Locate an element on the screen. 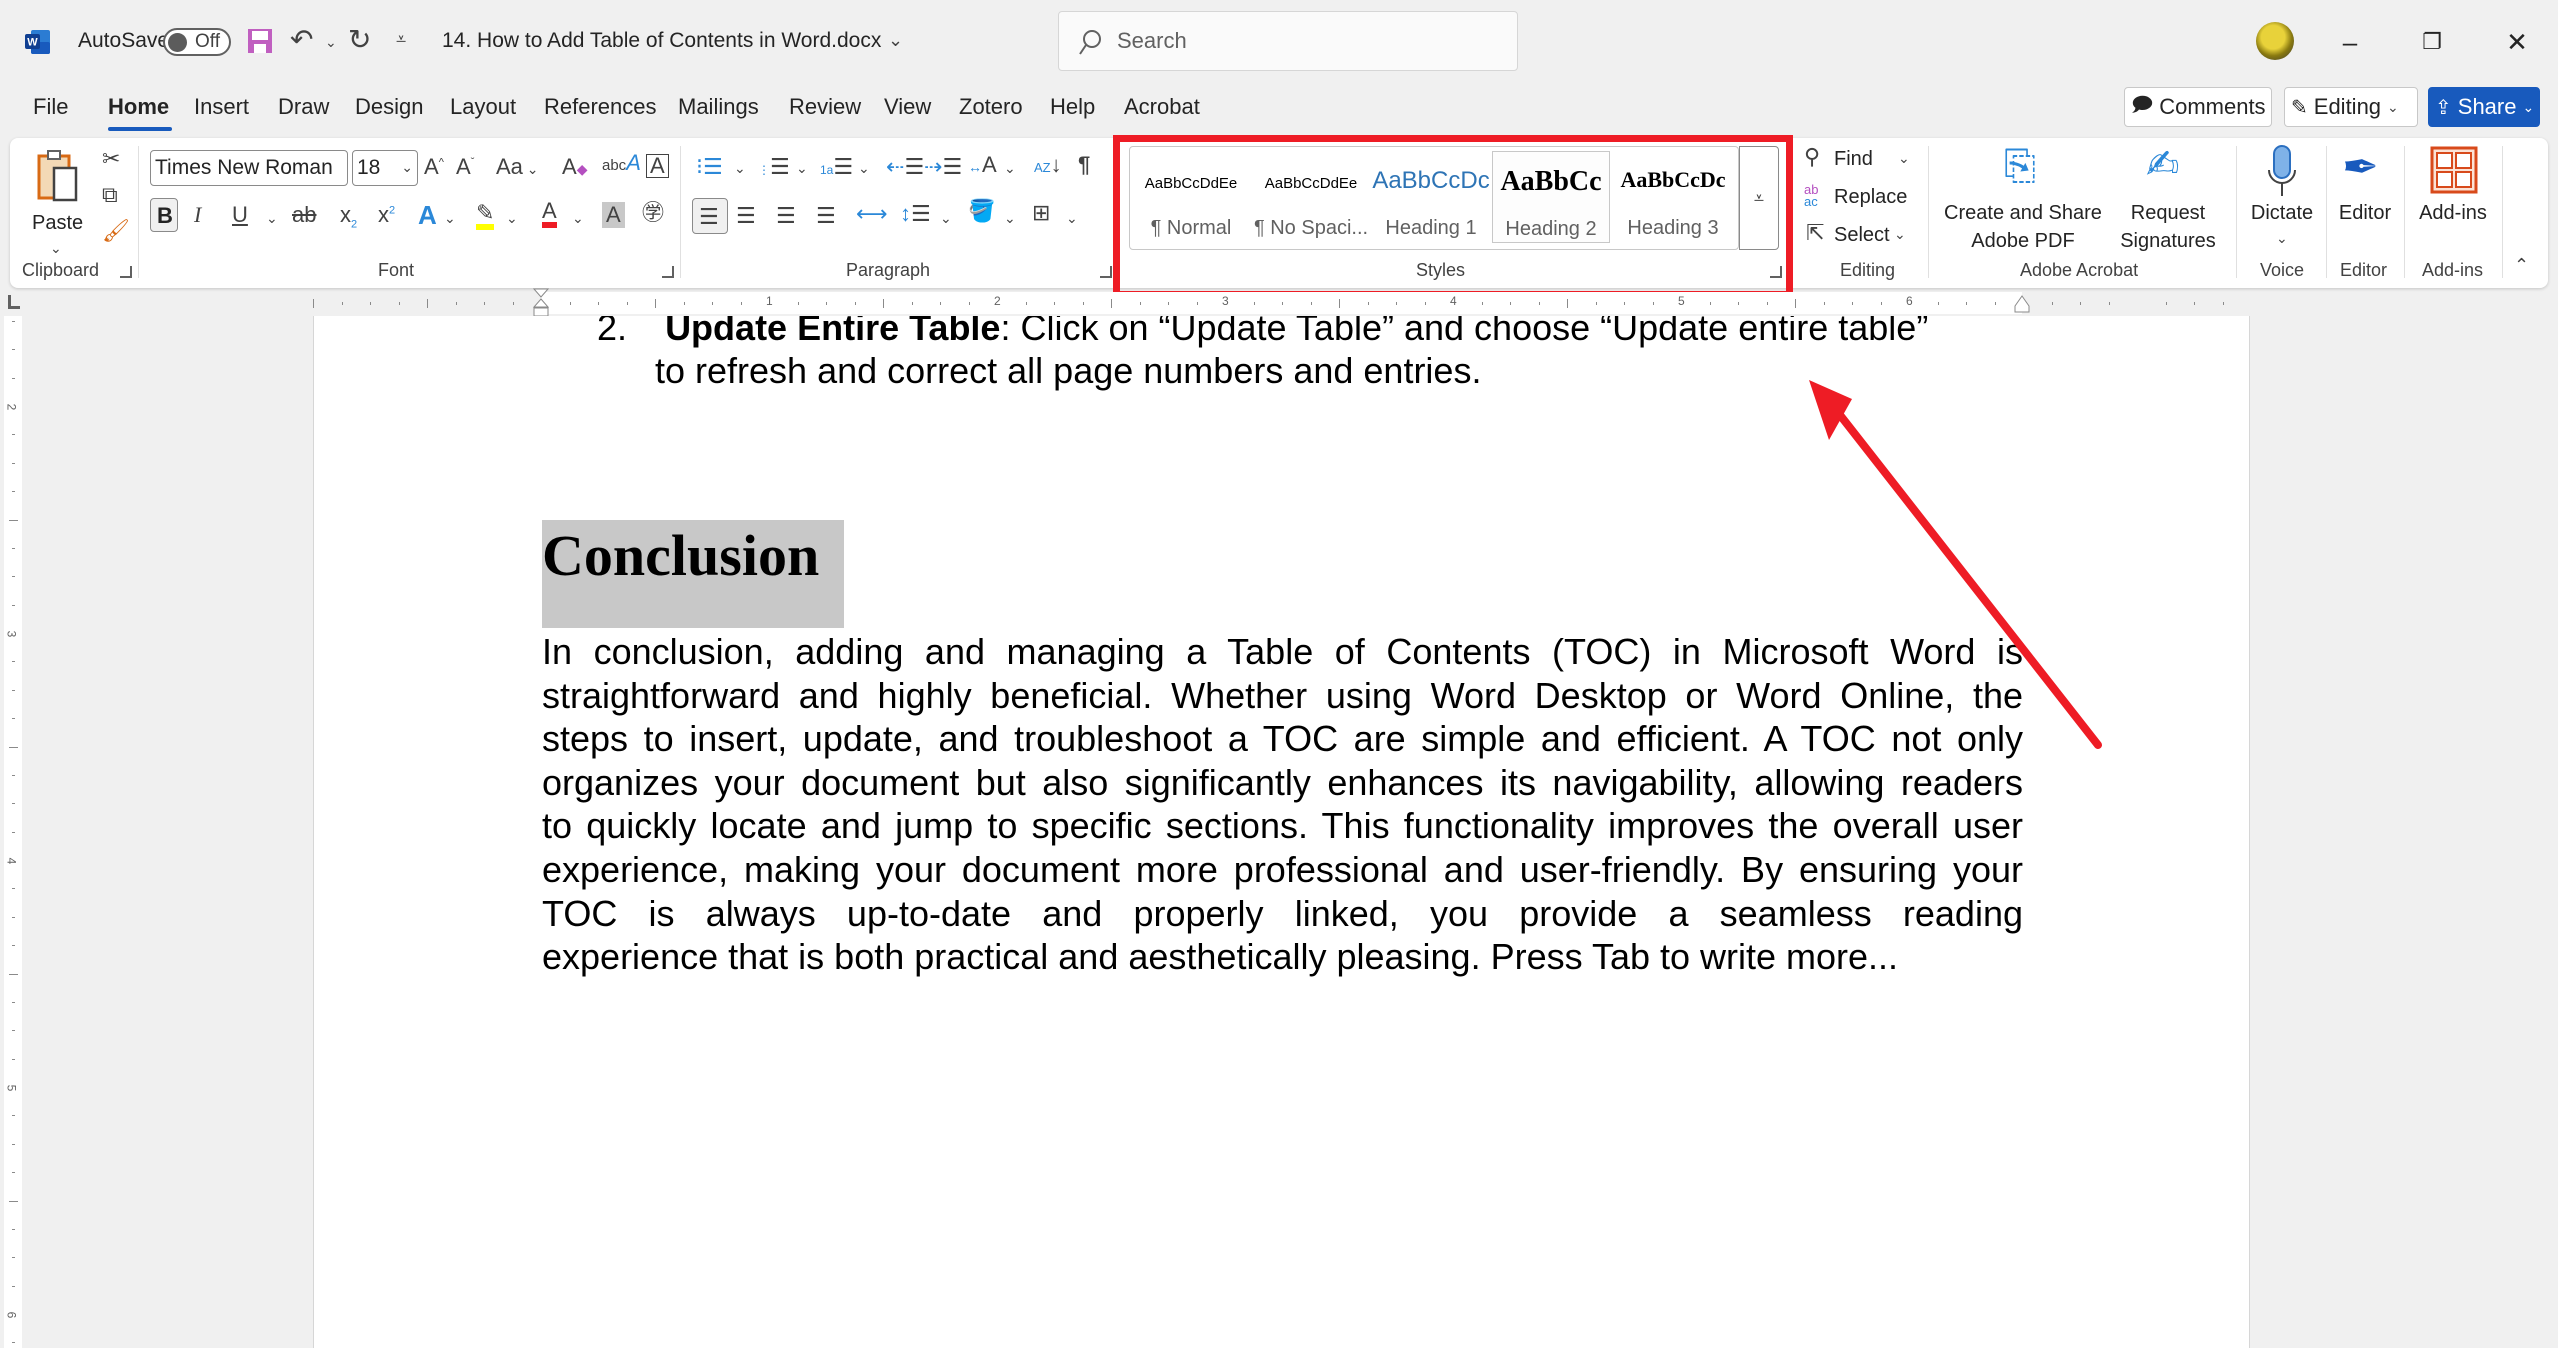 This screenshot has width=2558, height=1348. text-effects-dropdown-icon: ⌄ is located at coordinates (450, 218).